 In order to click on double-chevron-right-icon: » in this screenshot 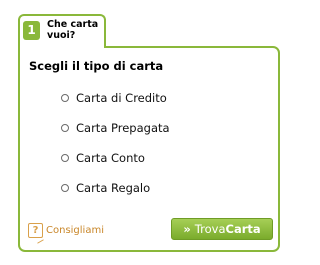, I will do `click(187, 229)`.